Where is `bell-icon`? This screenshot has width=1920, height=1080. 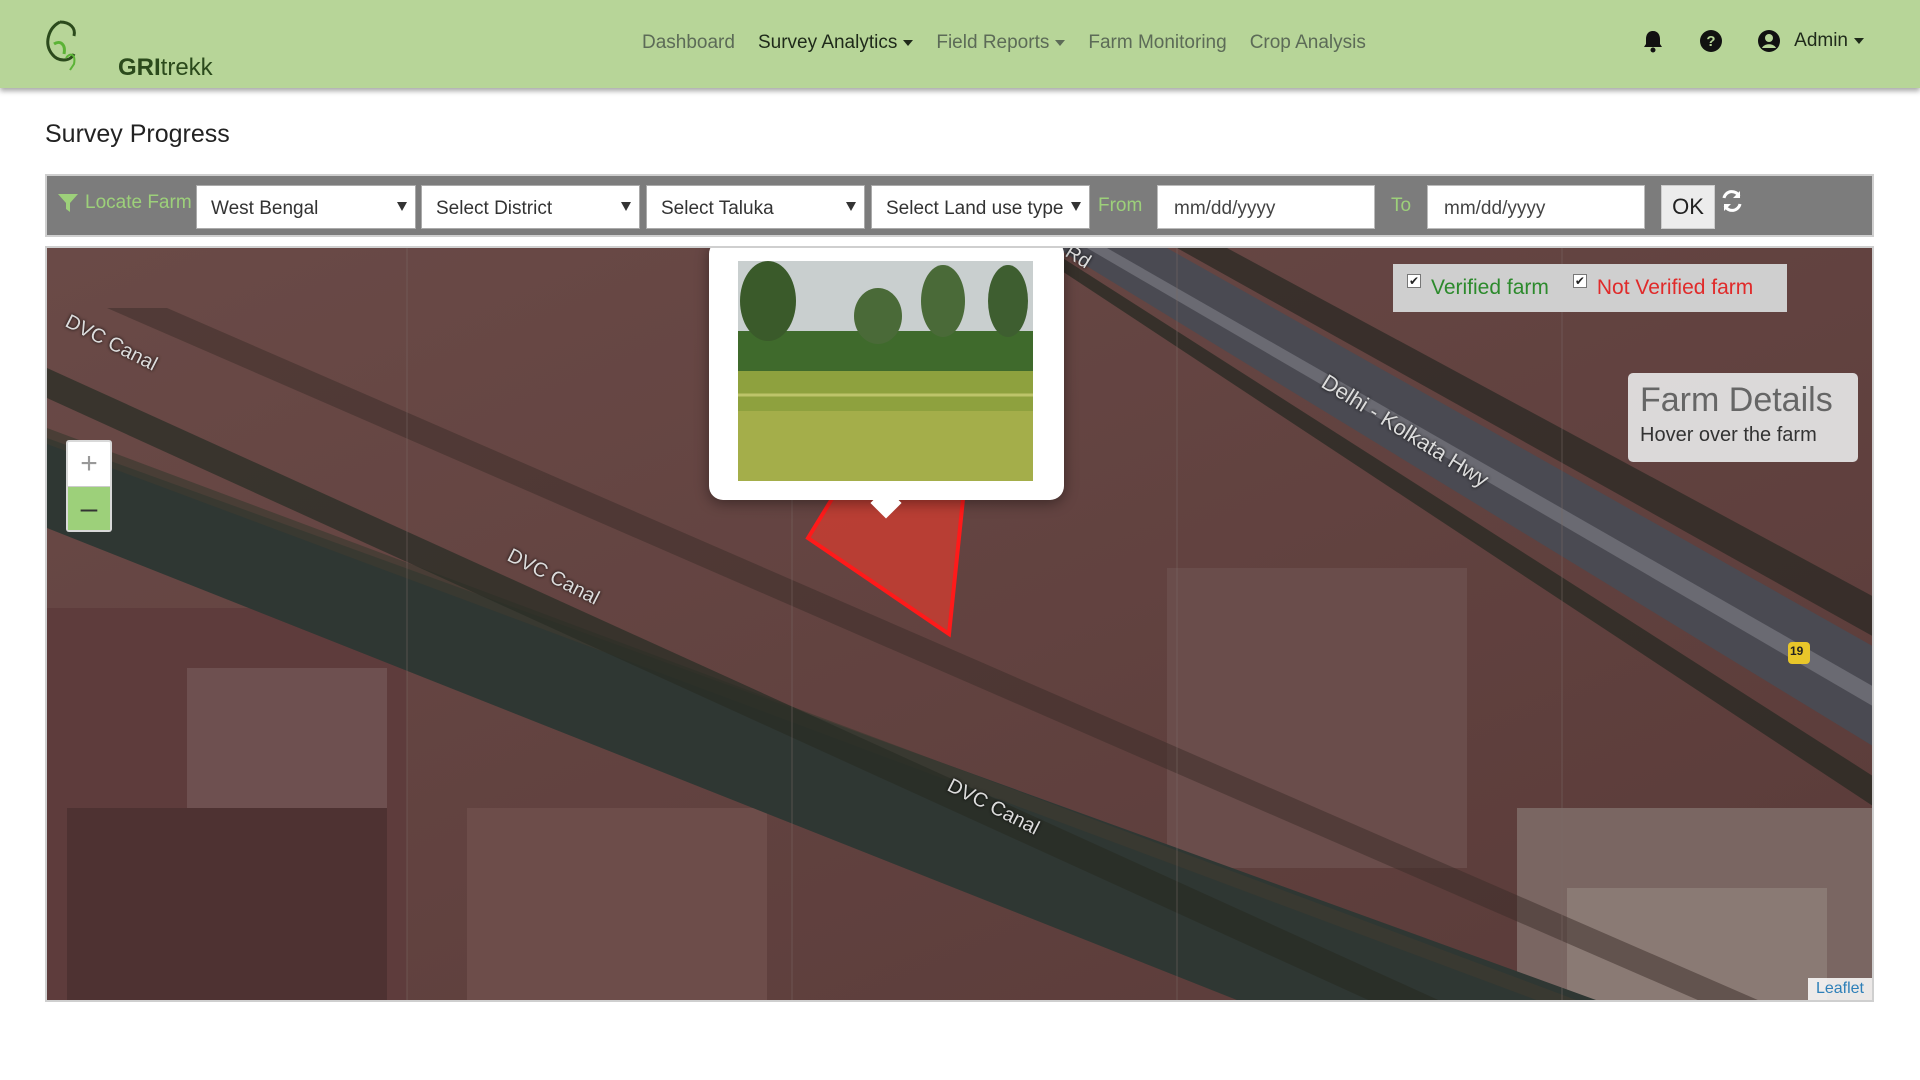
bell-icon is located at coordinates (1653, 41).